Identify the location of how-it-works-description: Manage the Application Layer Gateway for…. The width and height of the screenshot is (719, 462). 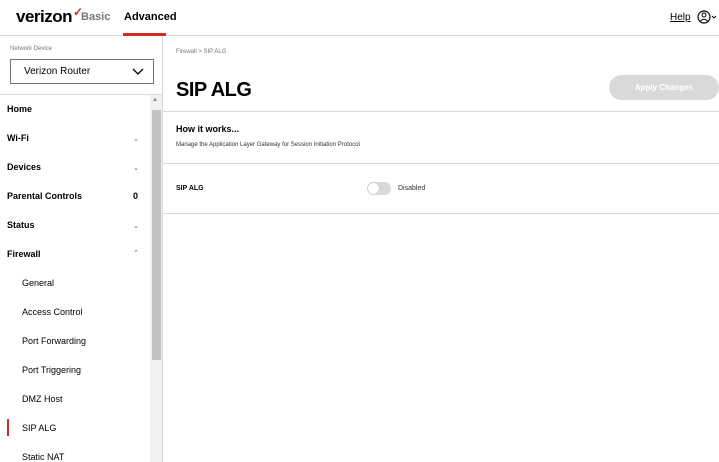
(268, 145).